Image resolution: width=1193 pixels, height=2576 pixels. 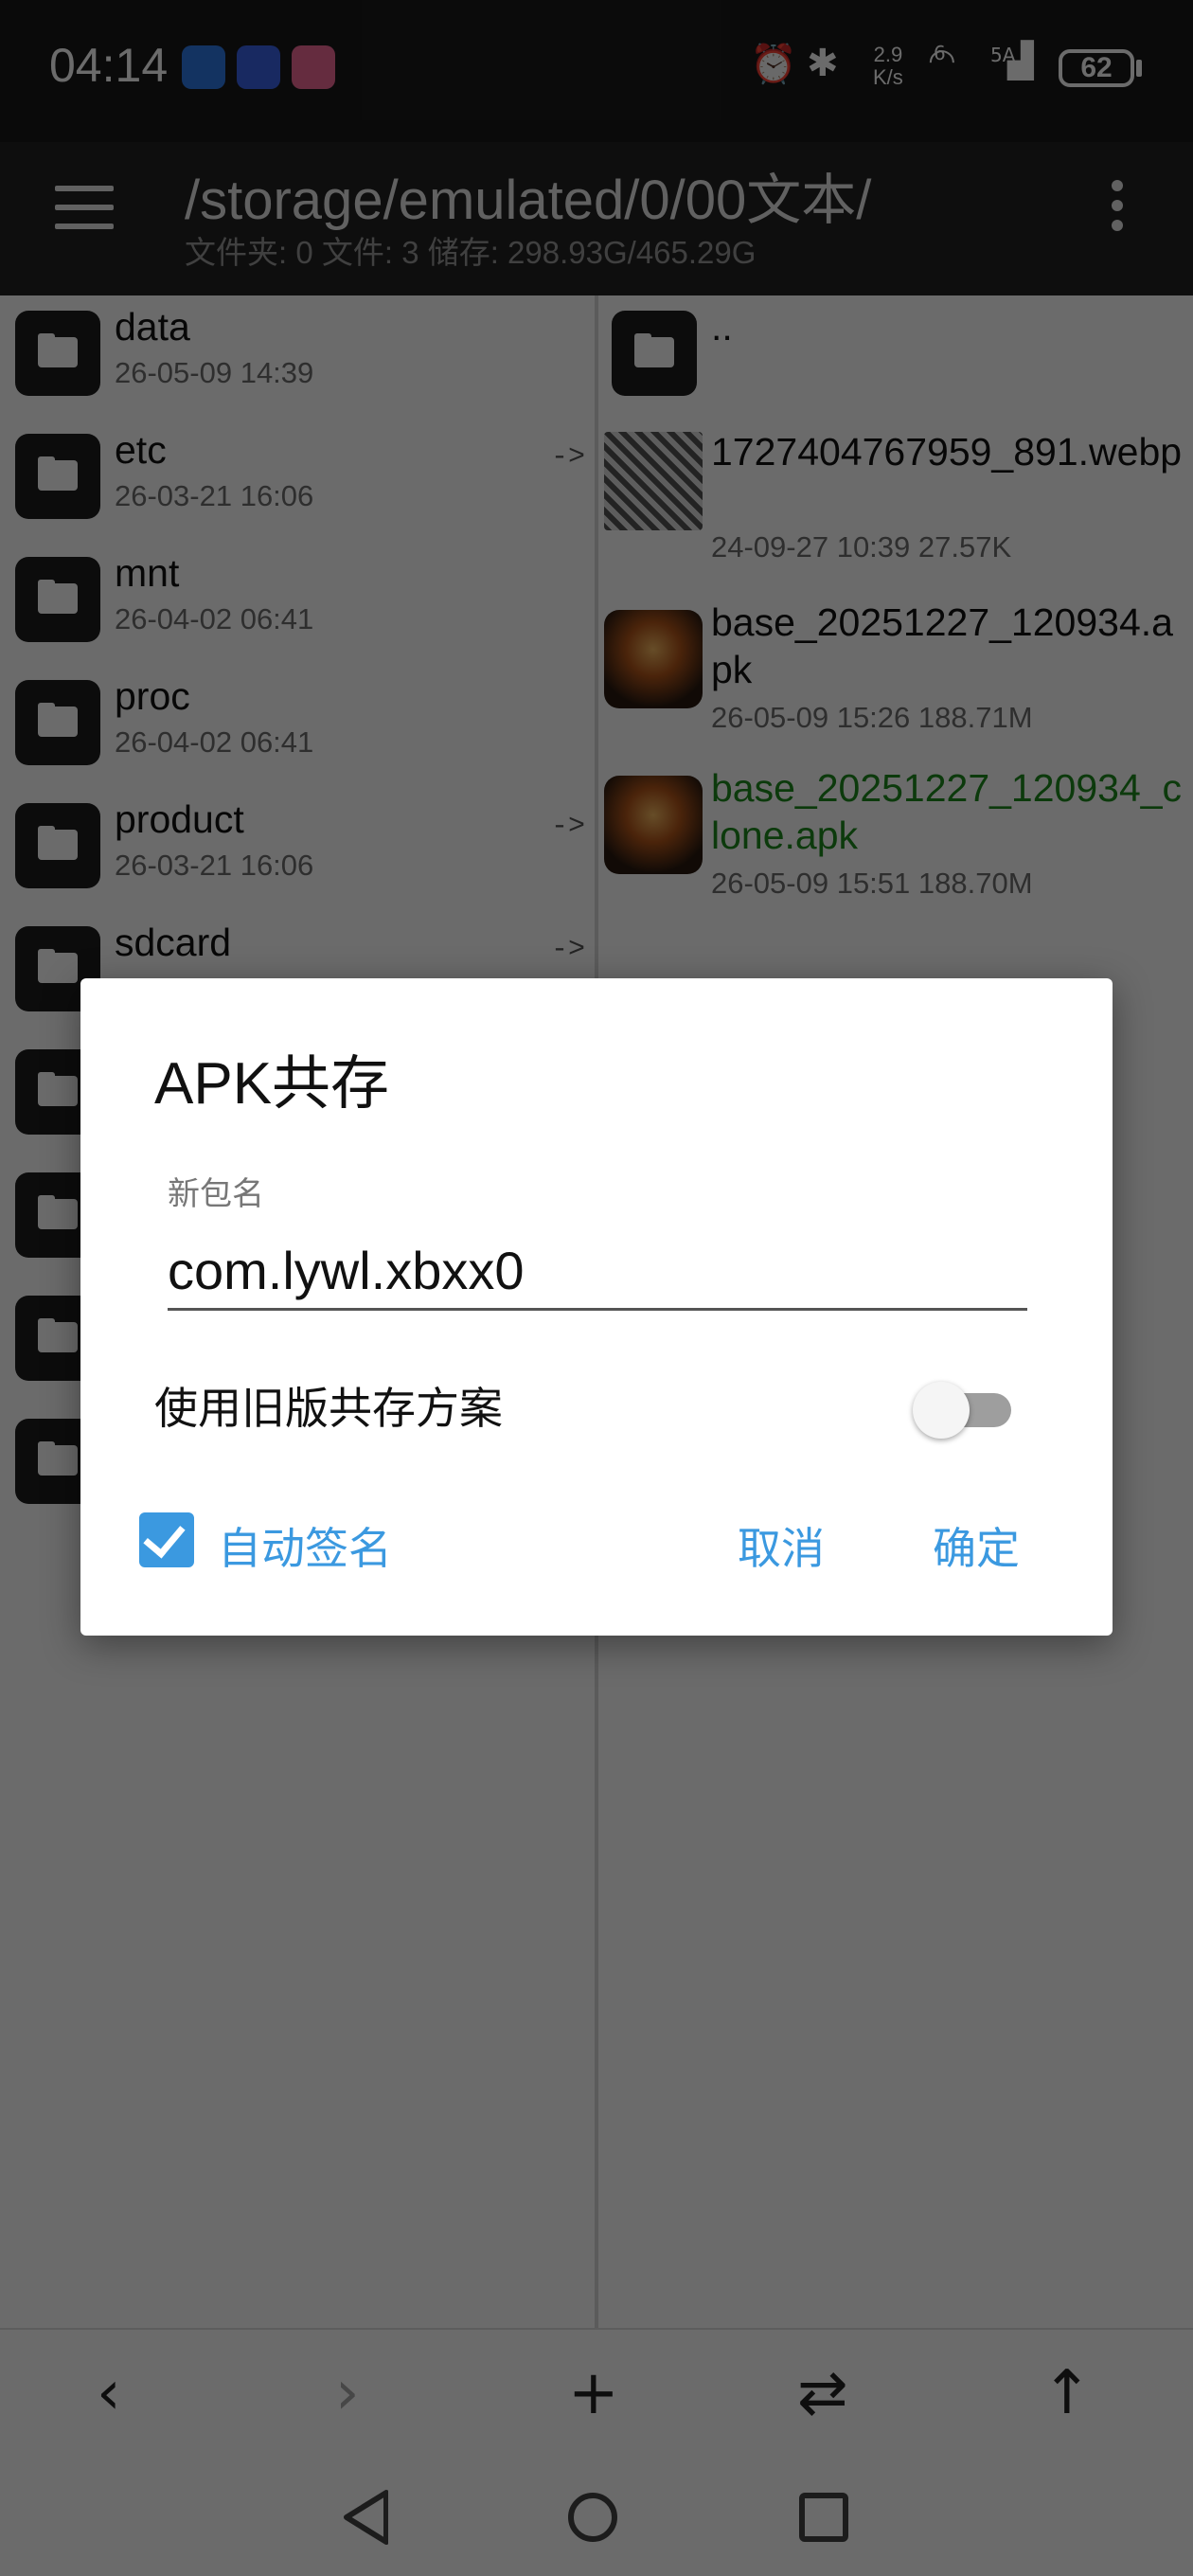 I want to click on confirm-button: 确定, so click(x=976, y=1545).